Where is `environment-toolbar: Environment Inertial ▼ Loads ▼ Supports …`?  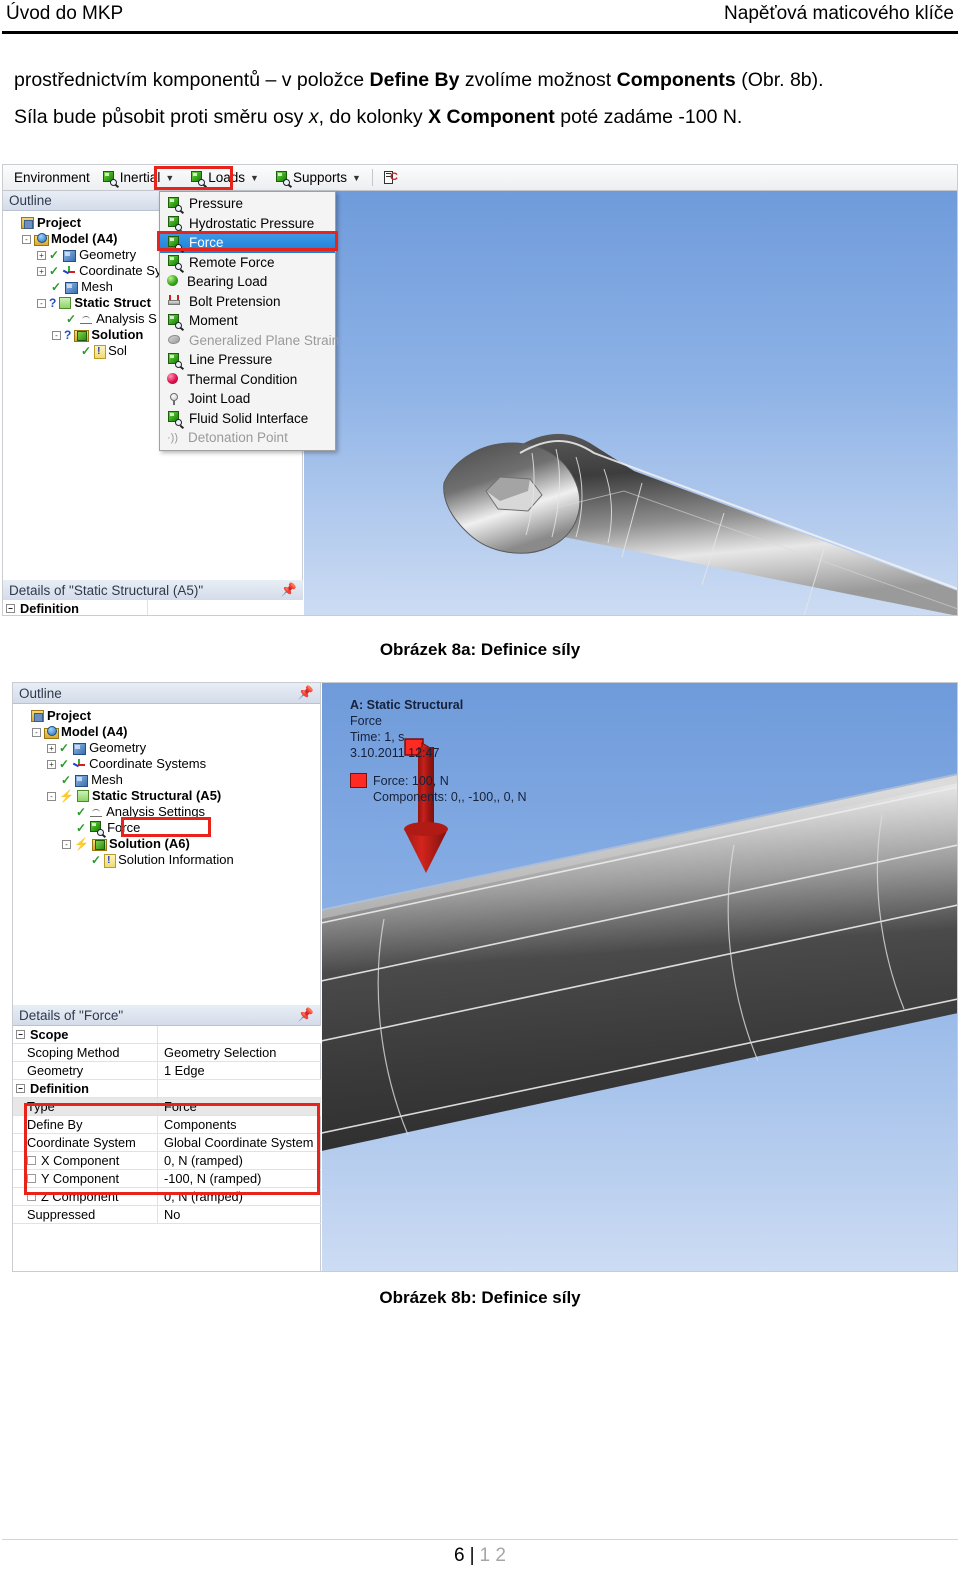
environment-toolbar: Environment Inertial ▼ Loads ▼ Supports … is located at coordinates (480, 178).